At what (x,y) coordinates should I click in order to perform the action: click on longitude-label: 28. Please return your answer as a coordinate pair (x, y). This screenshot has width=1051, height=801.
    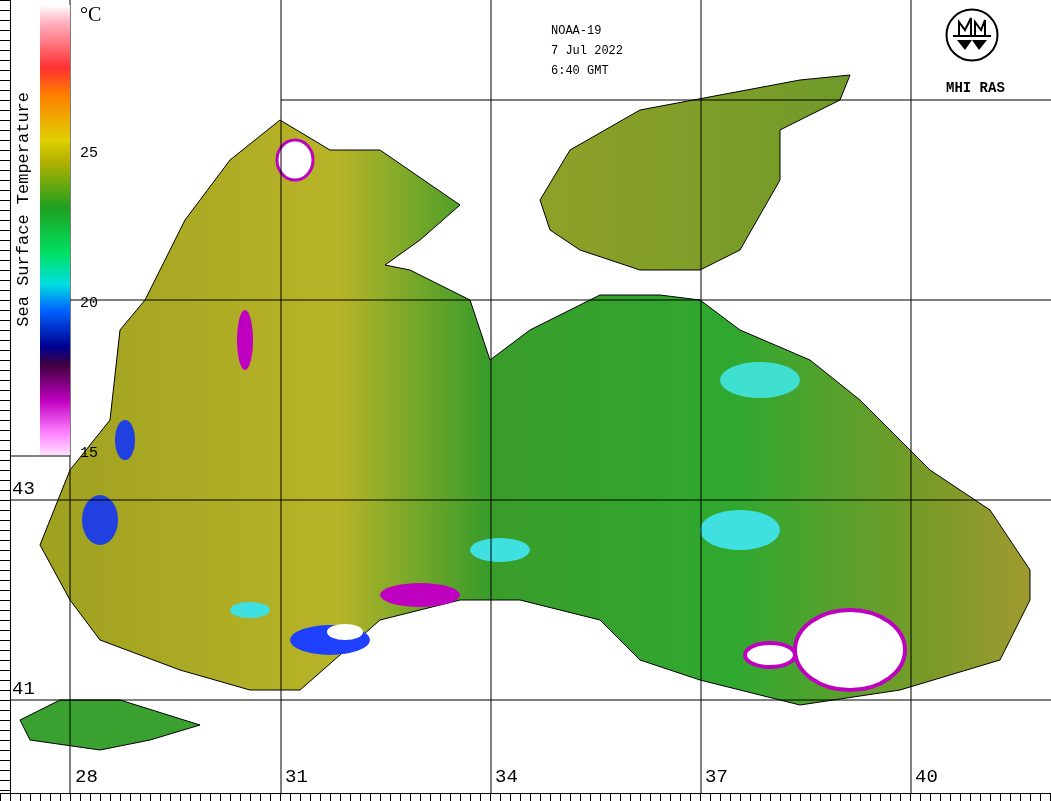
    Looking at the image, I should click on (86, 777).